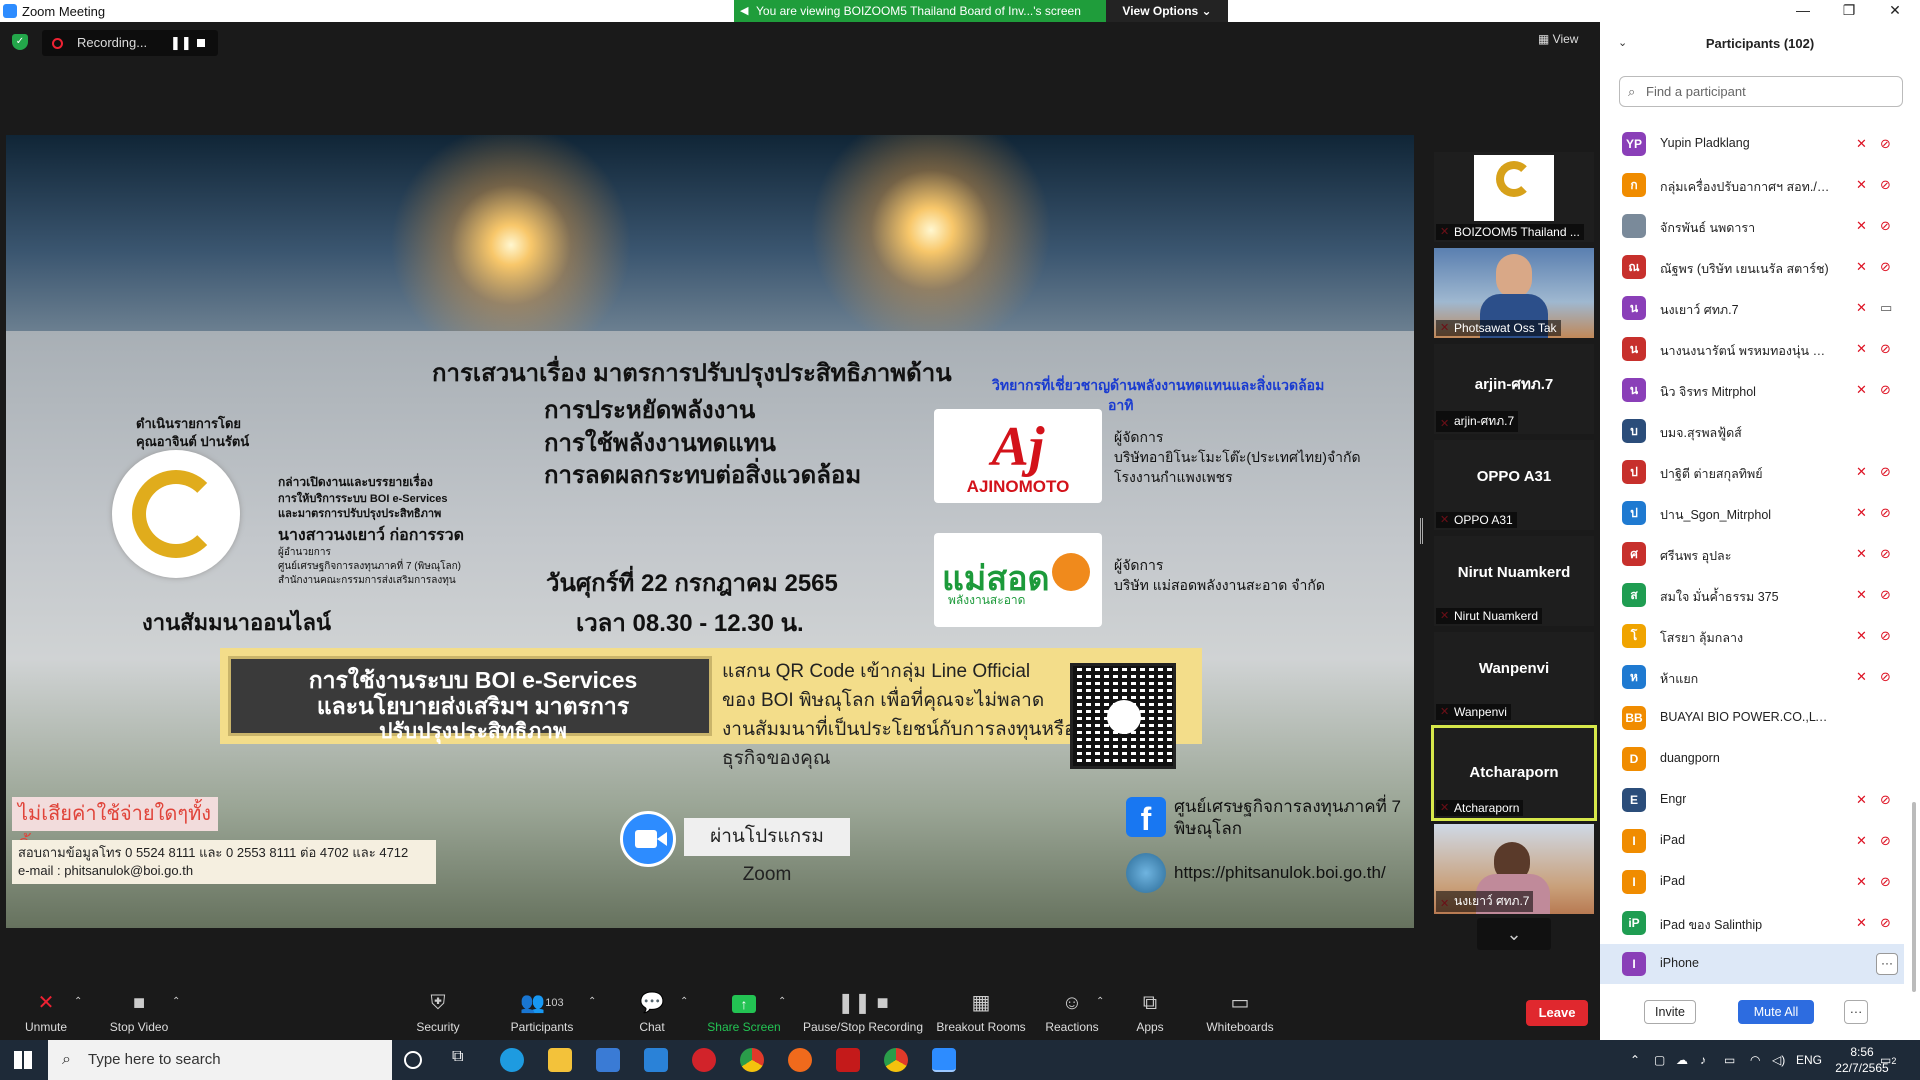  I want to click on reactions-button: ☺ Reactions, so click(1072, 1010).